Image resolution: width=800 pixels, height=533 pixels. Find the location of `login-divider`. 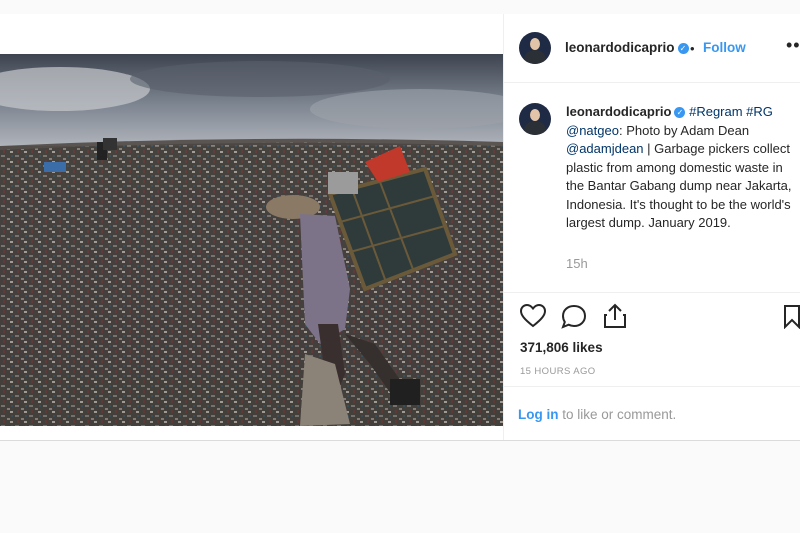

login-divider is located at coordinates (652, 386).